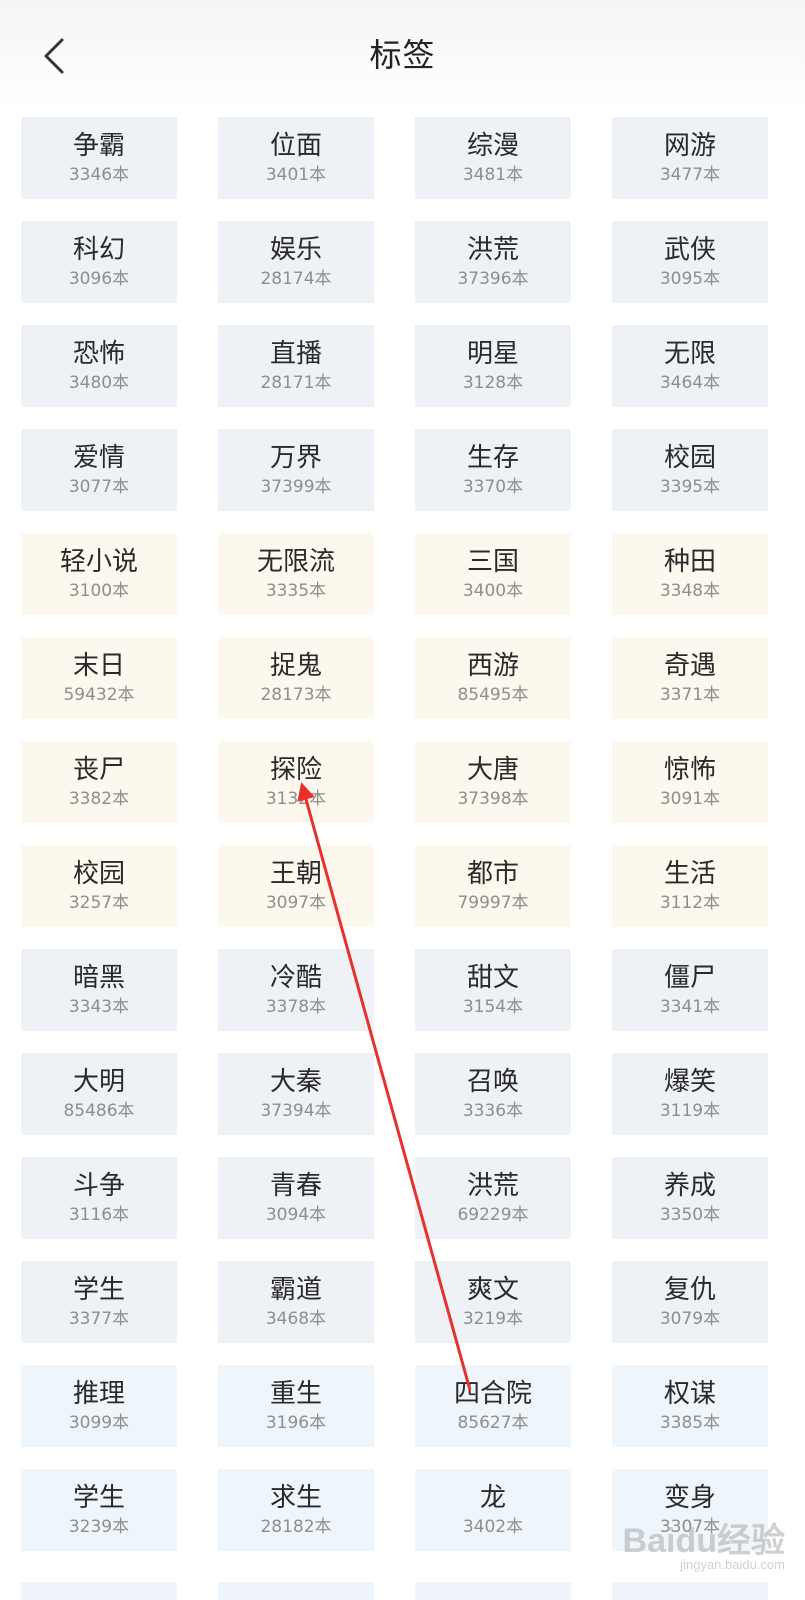  I want to click on tag-count: 3132本, so click(296, 799).